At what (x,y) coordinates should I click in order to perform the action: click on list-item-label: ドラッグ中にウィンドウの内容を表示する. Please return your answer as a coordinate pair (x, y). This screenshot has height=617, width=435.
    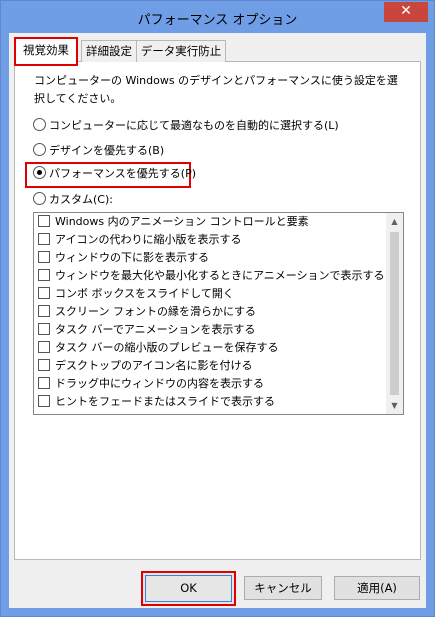
    Looking at the image, I should click on (159, 383).